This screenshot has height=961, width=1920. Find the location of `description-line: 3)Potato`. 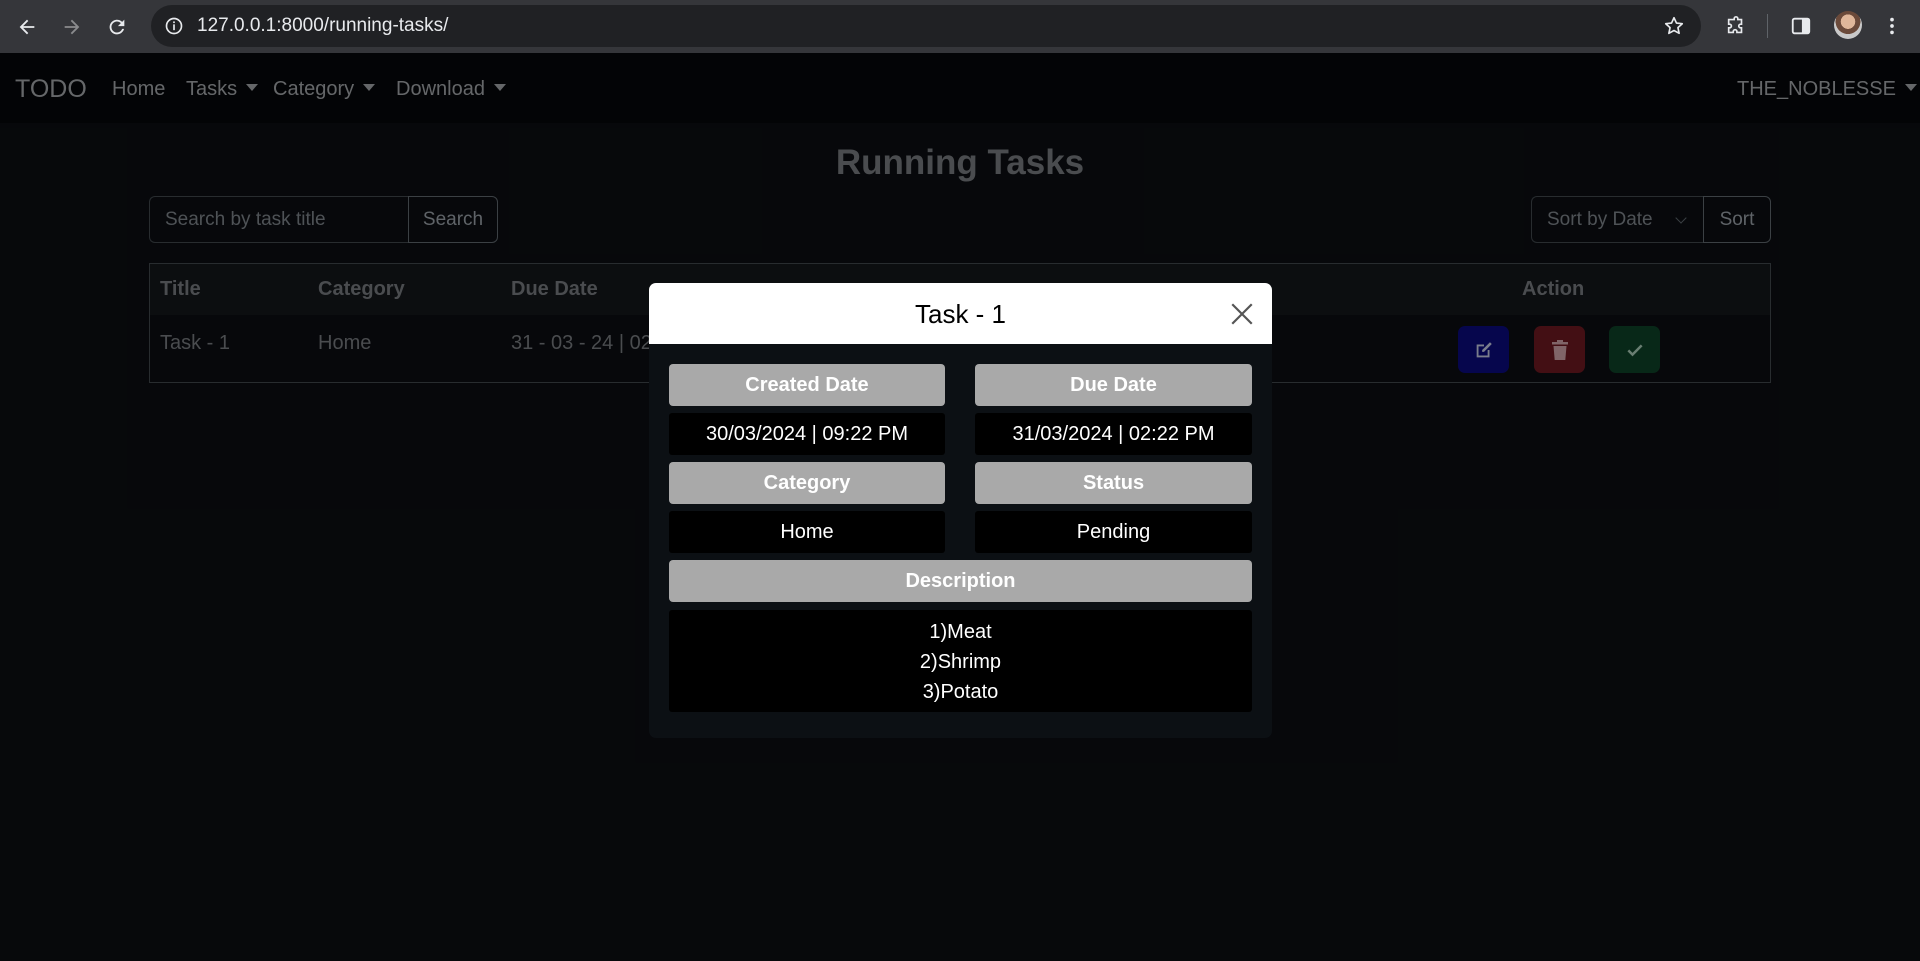

description-line: 3)Potato is located at coordinates (960, 692).